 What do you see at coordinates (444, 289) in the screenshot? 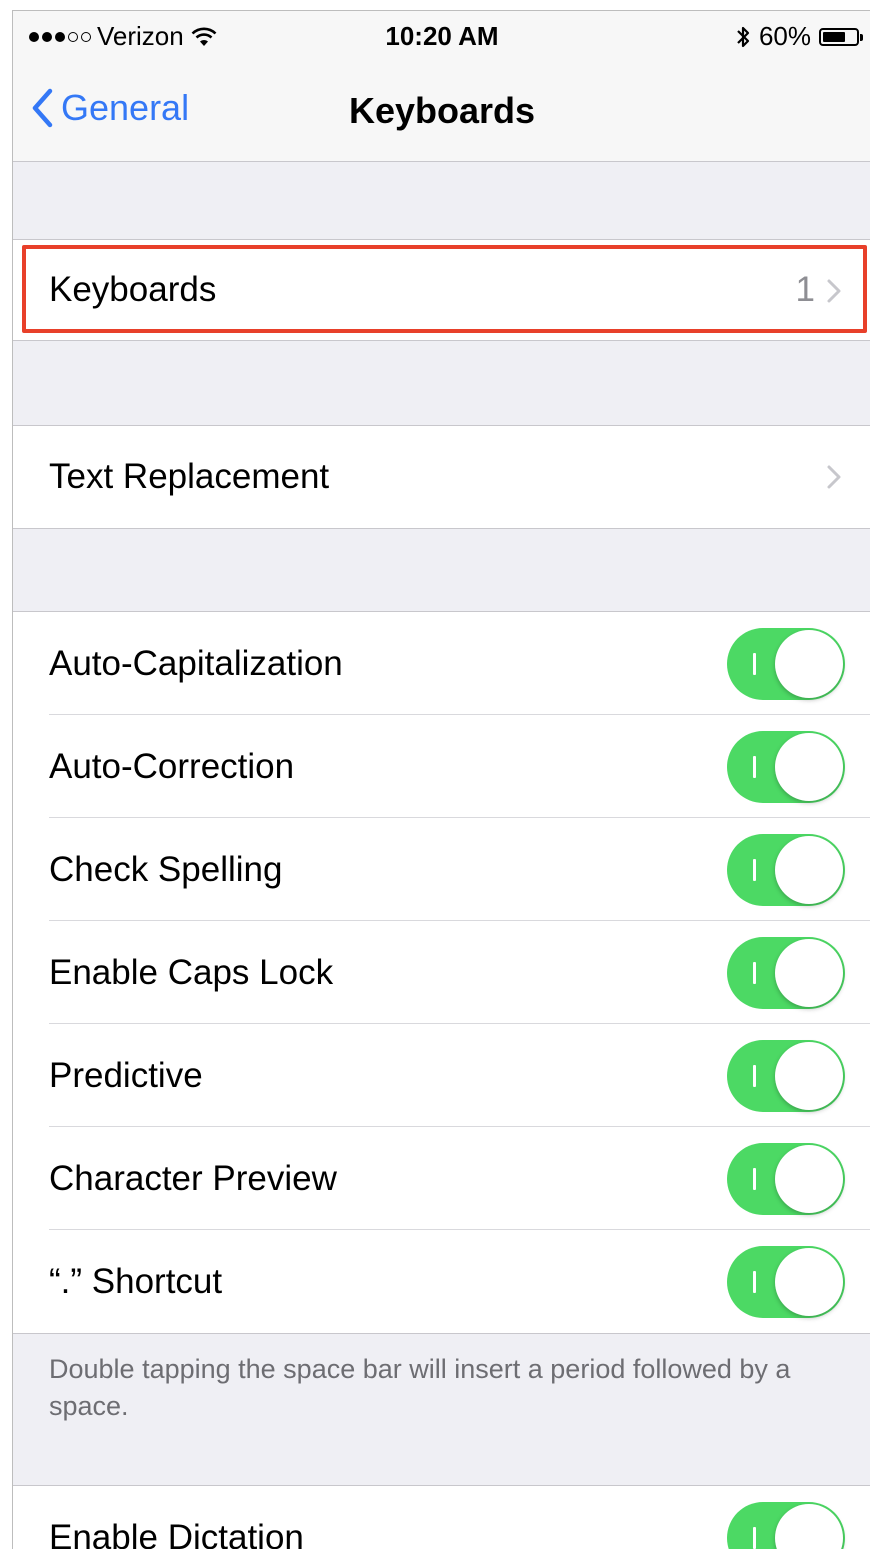
I see `highlight-box` at bounding box center [444, 289].